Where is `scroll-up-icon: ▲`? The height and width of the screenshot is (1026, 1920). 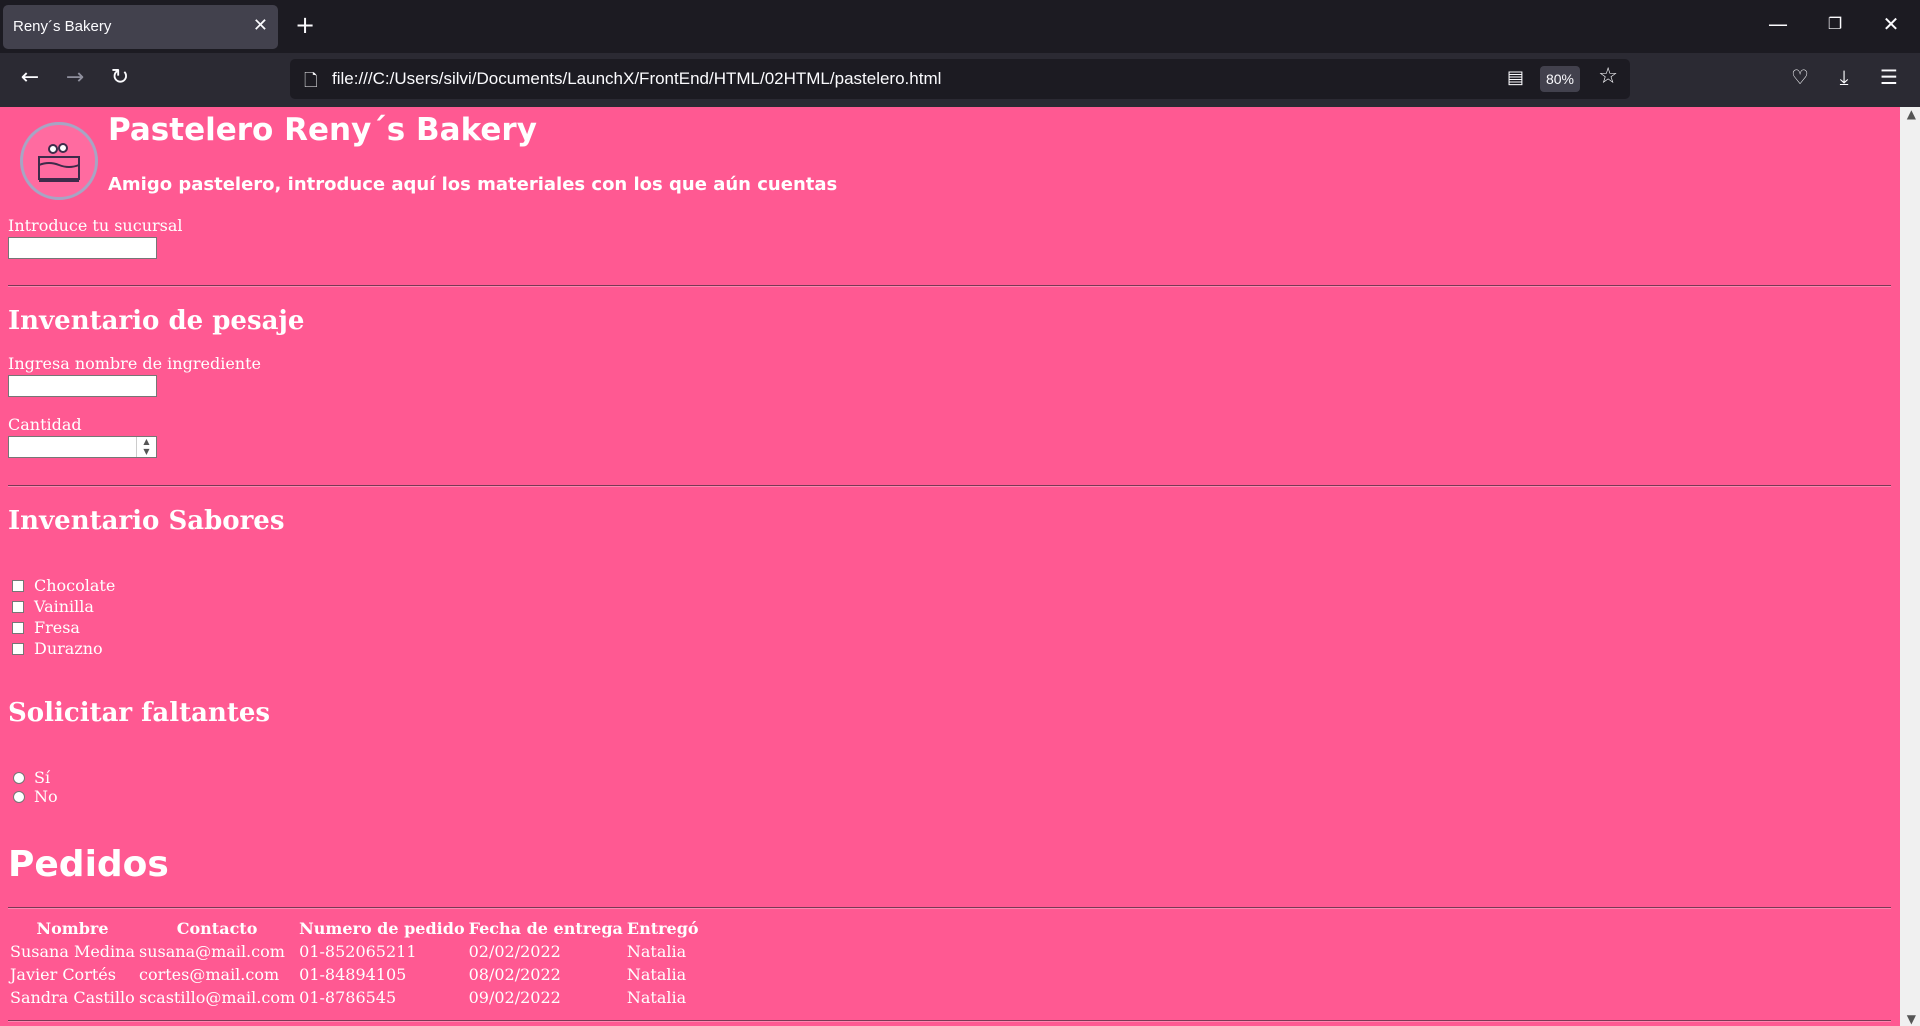 scroll-up-icon: ▲ is located at coordinates (1911, 114).